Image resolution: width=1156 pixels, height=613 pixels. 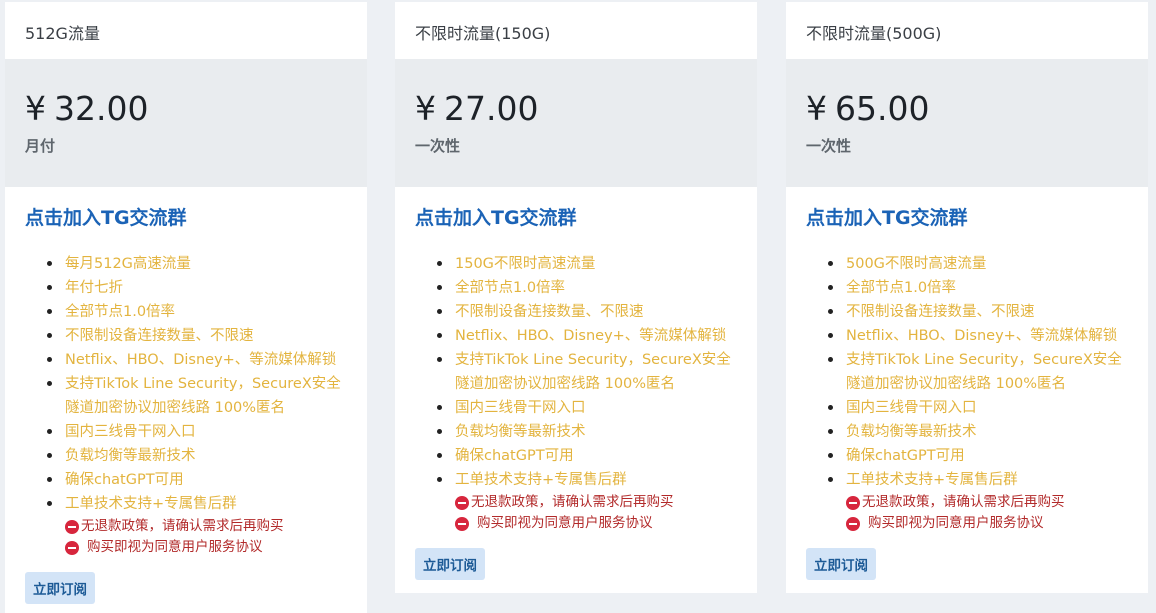 I want to click on feature-text: 负载均衡等最新技术, so click(x=520, y=432).